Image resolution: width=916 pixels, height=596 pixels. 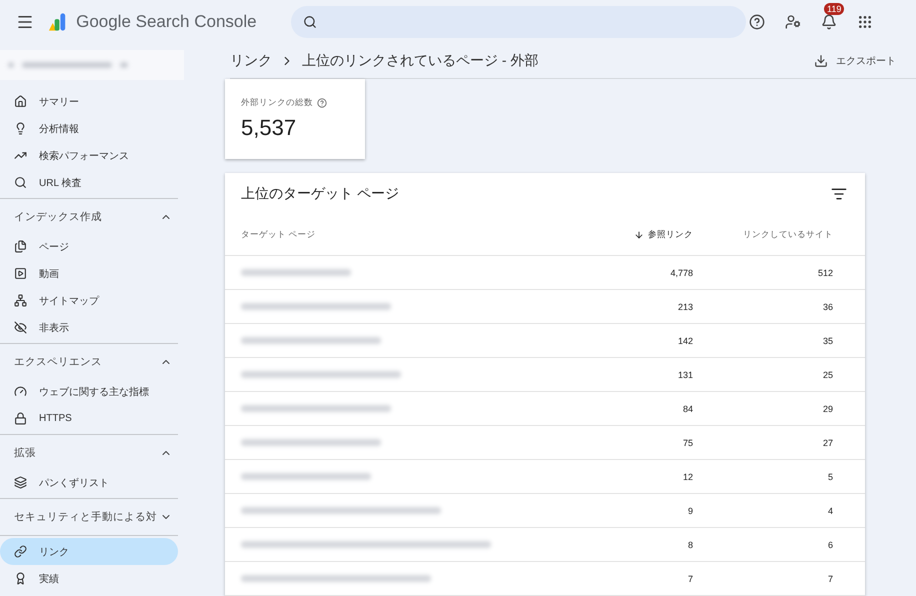 What do you see at coordinates (685, 341) in the screenshot?
I see `table-cell: 142` at bounding box center [685, 341].